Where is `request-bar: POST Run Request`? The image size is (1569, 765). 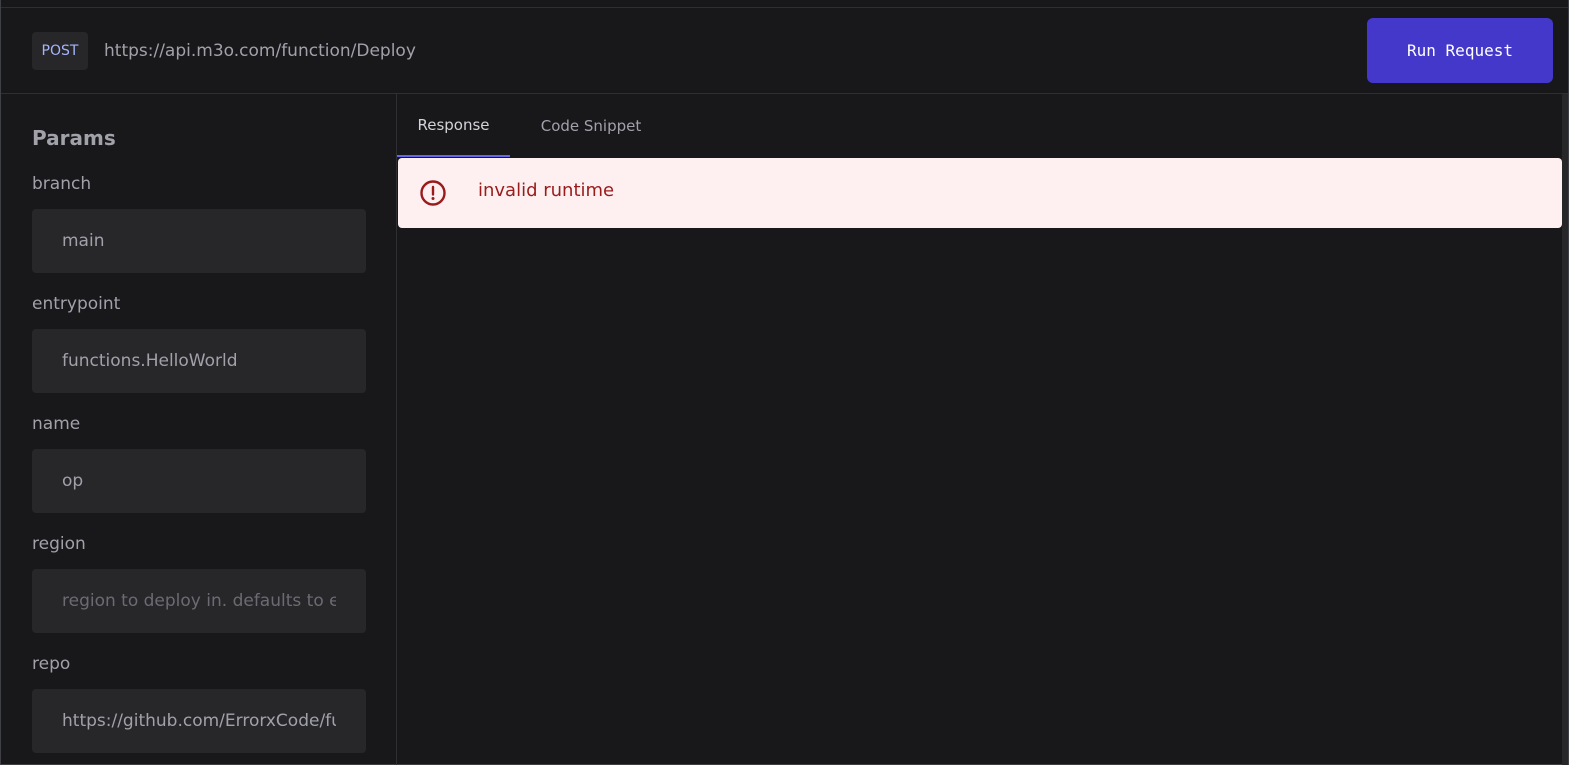 request-bar: POST Run Request is located at coordinates (784, 51).